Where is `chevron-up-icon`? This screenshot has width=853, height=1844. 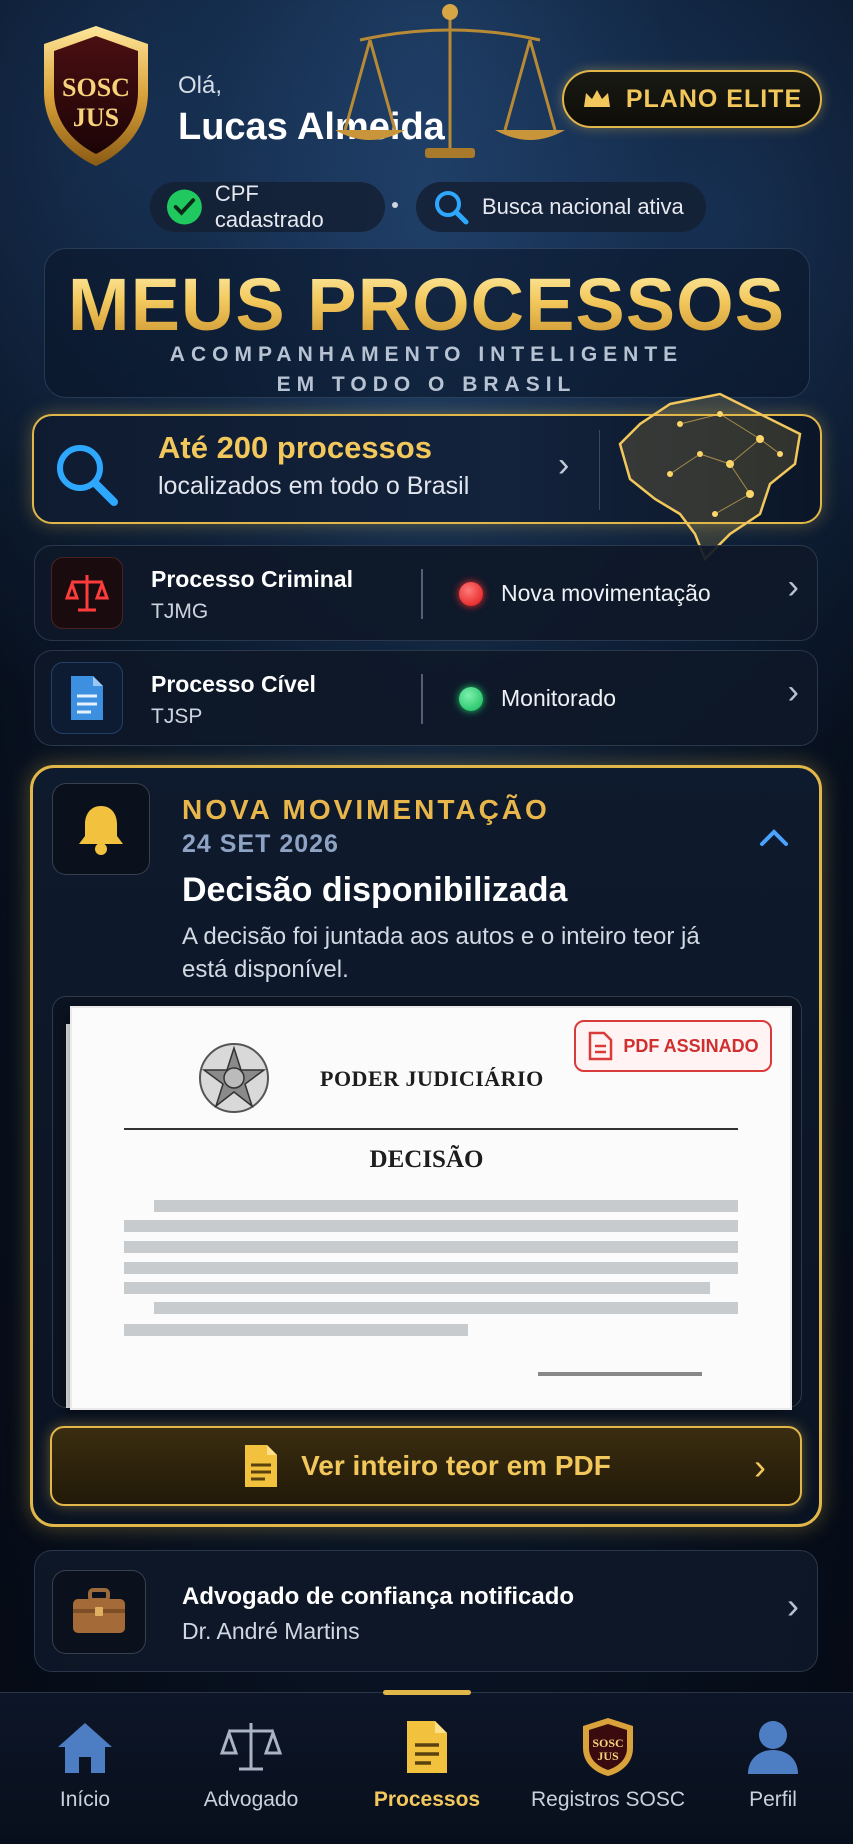
chevron-up-icon is located at coordinates (774, 838).